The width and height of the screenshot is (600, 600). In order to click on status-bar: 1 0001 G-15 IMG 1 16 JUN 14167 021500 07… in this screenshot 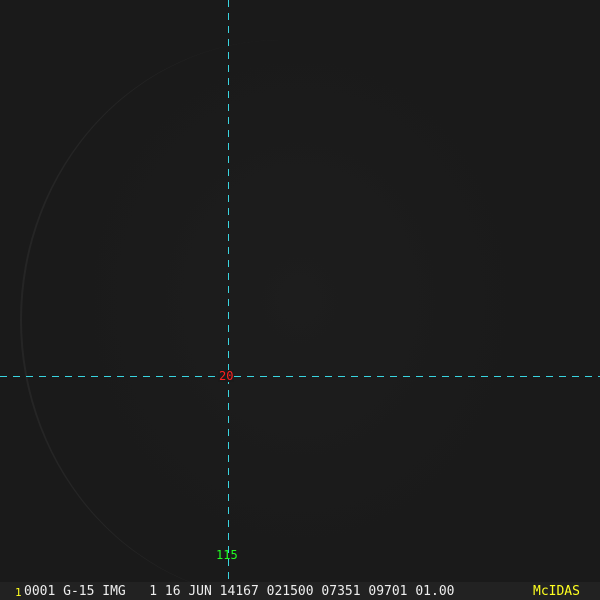, I will do `click(300, 591)`.